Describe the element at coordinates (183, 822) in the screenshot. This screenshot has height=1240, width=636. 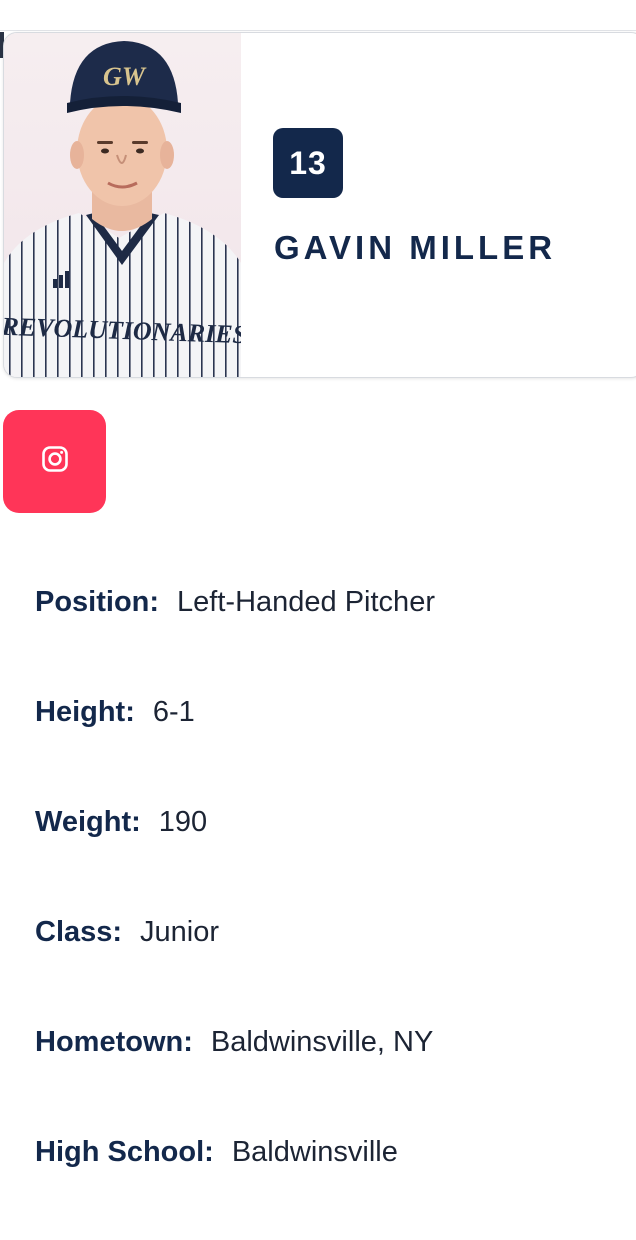
I see `bio-value: 190` at that location.